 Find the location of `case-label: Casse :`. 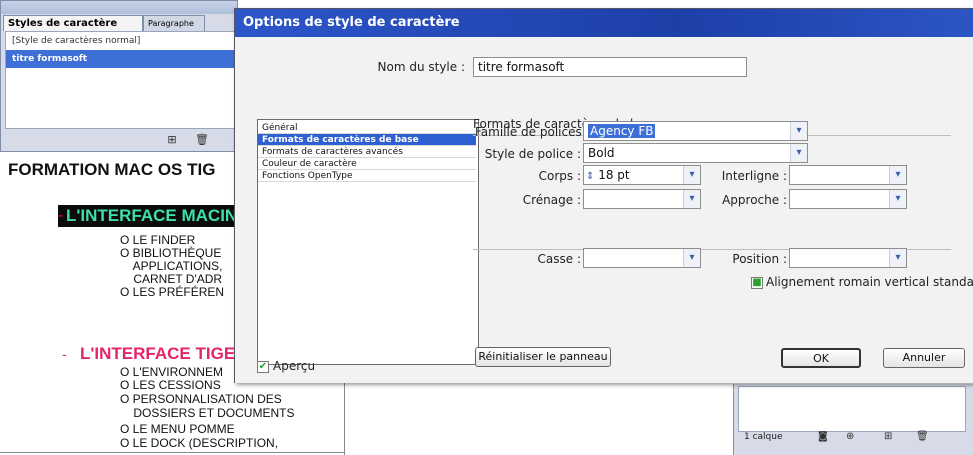

case-label: Casse : is located at coordinates (559, 259).